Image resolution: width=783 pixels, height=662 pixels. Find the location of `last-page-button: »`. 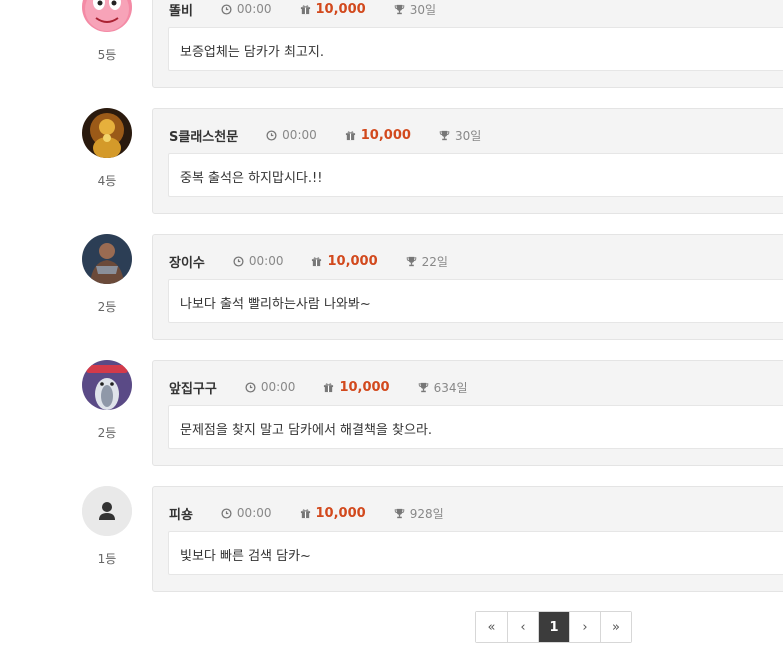

last-page-button: » is located at coordinates (615, 627).